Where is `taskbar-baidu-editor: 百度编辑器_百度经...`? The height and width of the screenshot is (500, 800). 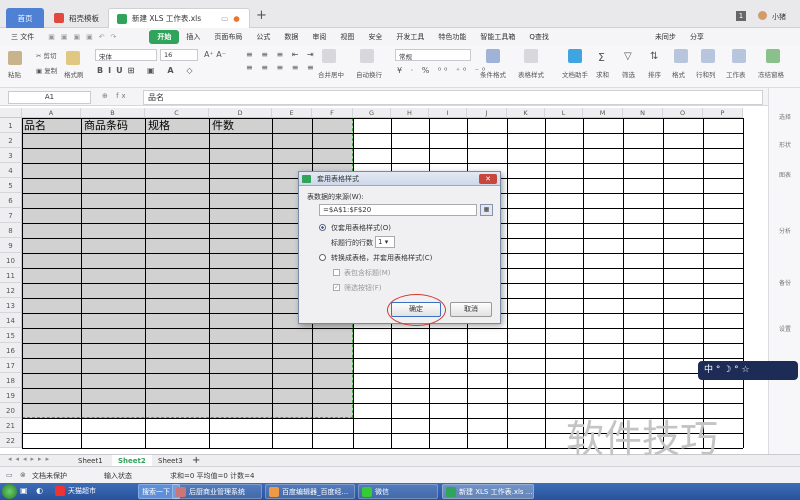
taskbar-baidu-editor: 百度编辑器_百度经... is located at coordinates (310, 491).